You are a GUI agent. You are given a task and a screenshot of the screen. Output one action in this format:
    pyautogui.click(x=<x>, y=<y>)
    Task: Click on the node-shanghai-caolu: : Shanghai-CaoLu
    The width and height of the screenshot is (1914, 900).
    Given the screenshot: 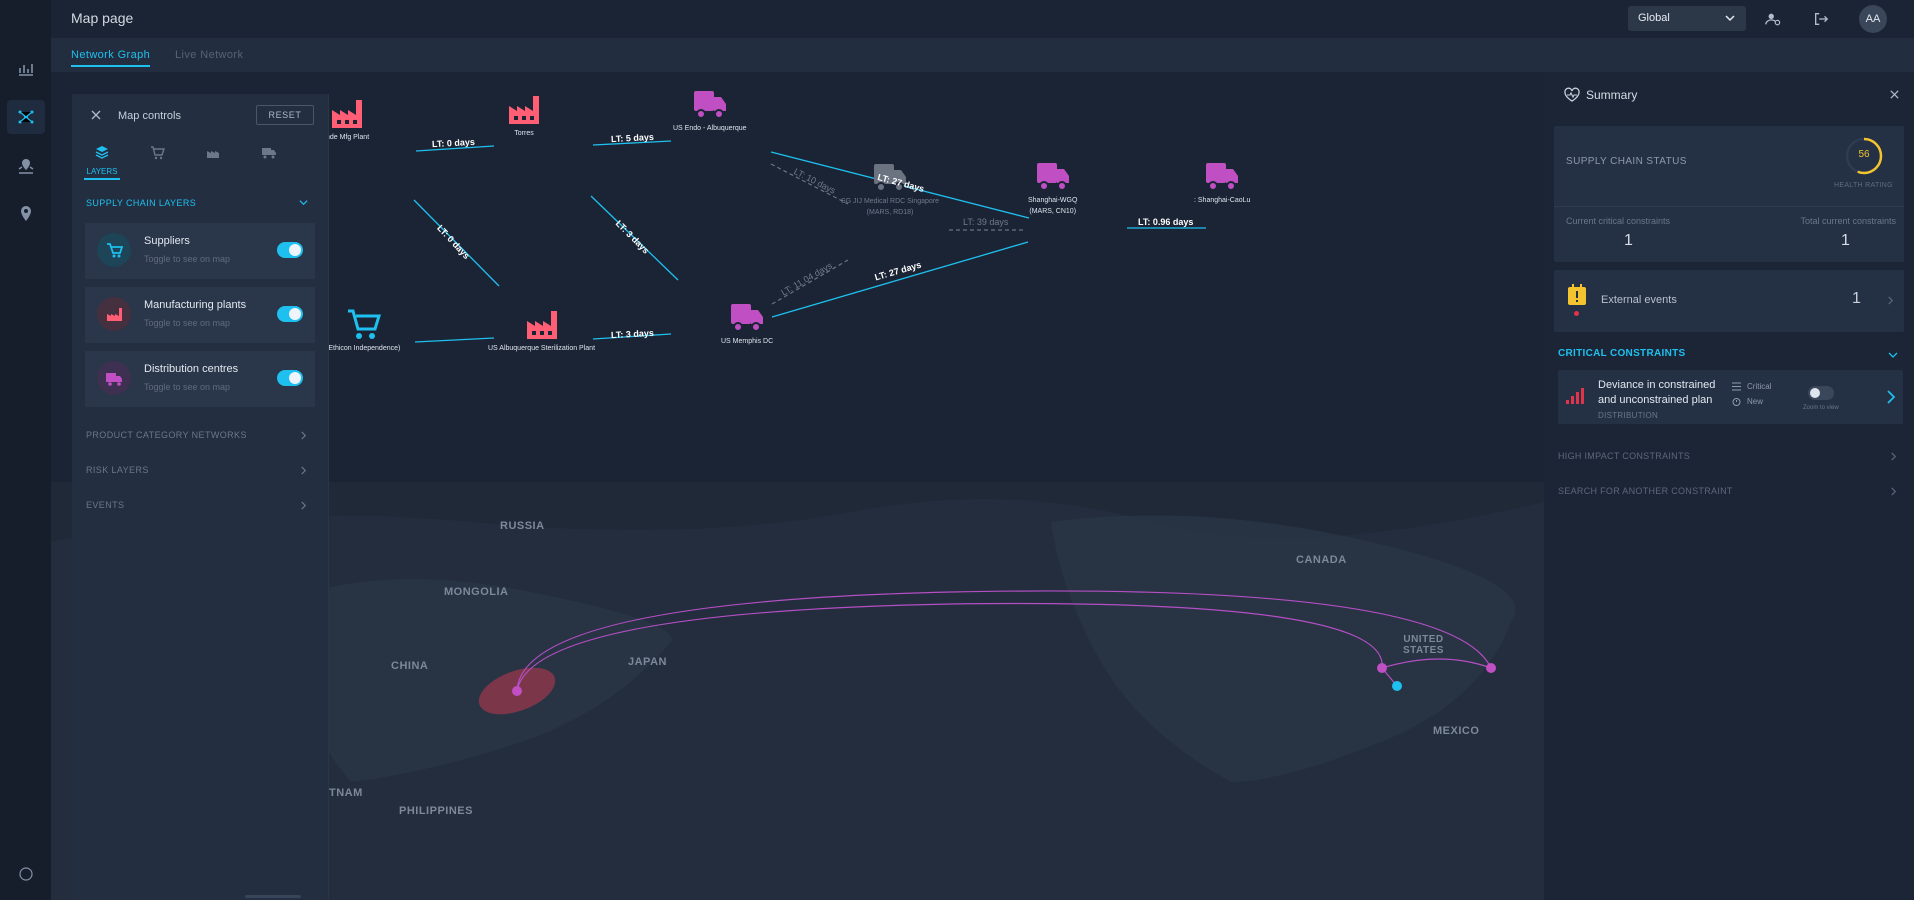 What is the action you would take?
    pyautogui.click(x=1222, y=181)
    